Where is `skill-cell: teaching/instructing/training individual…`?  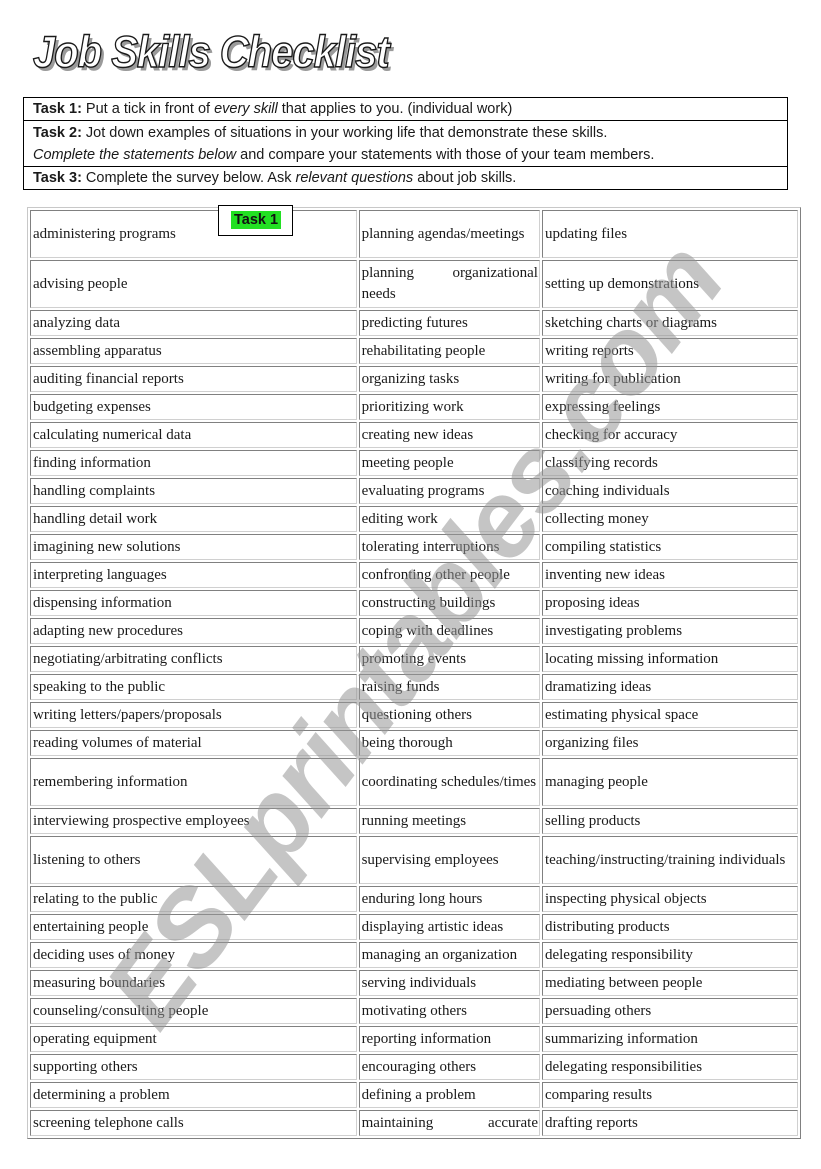 skill-cell: teaching/instructing/training individual… is located at coordinates (669, 860).